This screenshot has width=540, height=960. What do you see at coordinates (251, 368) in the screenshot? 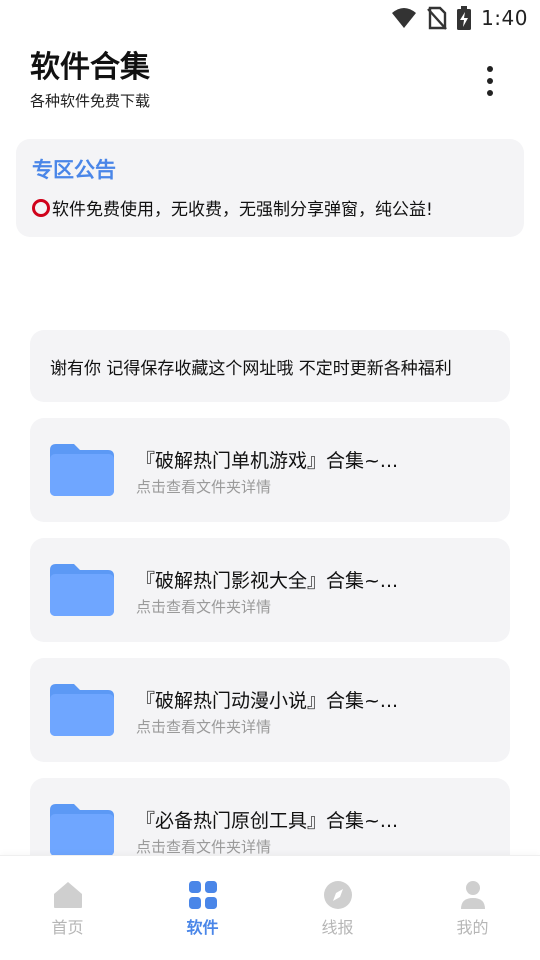
I see `marquee-text: 谢有你 记得保存收藏这个网址哦 不定时更新各种福利` at bounding box center [251, 368].